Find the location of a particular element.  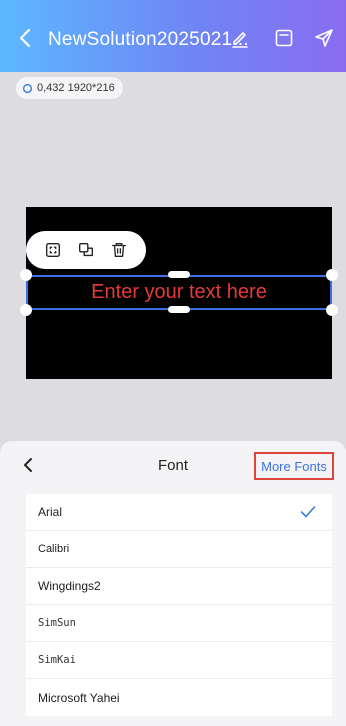

position-icon is located at coordinates (27, 88).